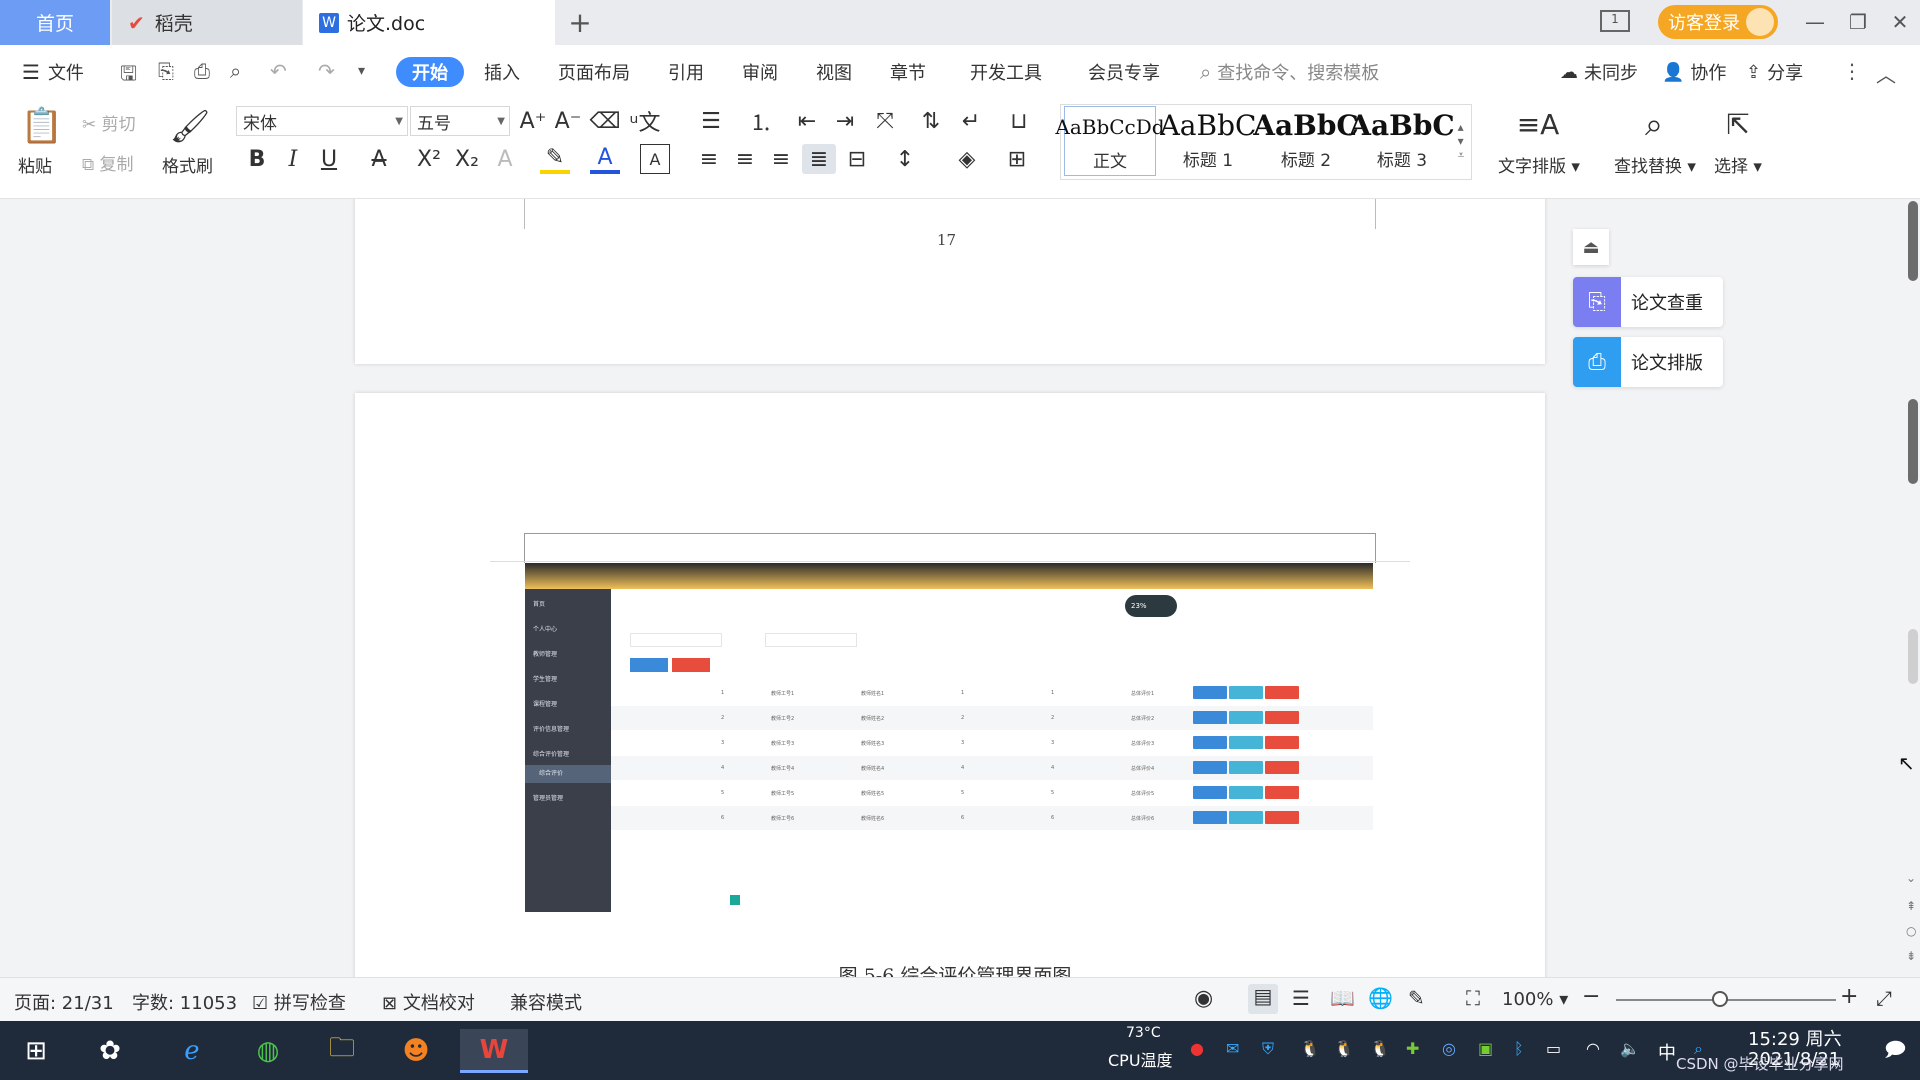  What do you see at coordinates (64, 1002) in the screenshot?
I see `page-indicator: 页面: 21/31` at bounding box center [64, 1002].